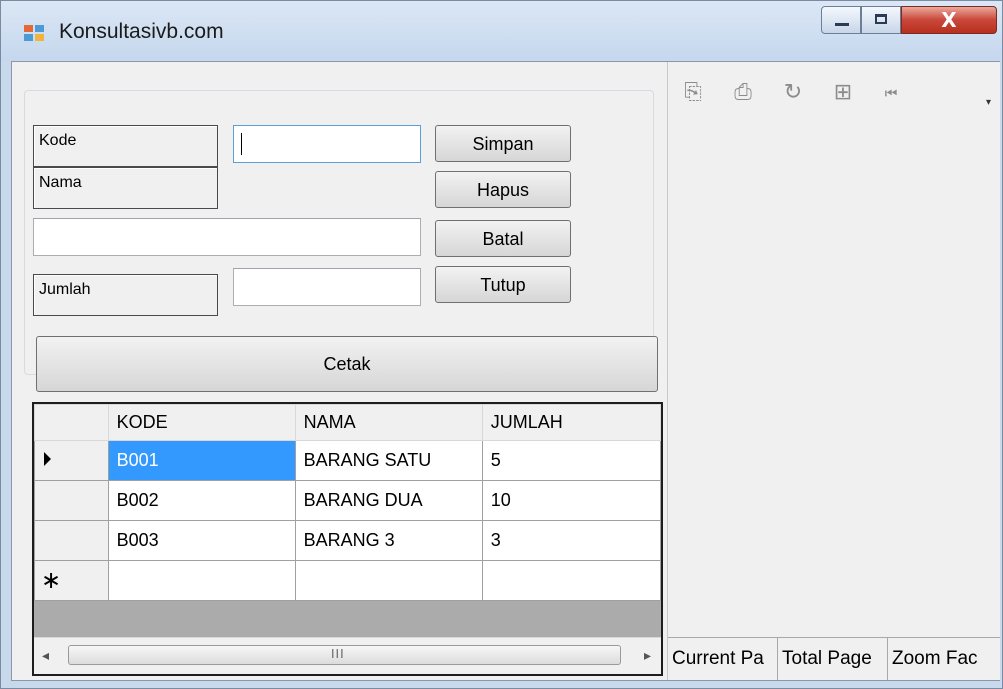  Describe the element at coordinates (571, 422) in the screenshot. I see `column-header-jumlah: JUMLAH` at that location.